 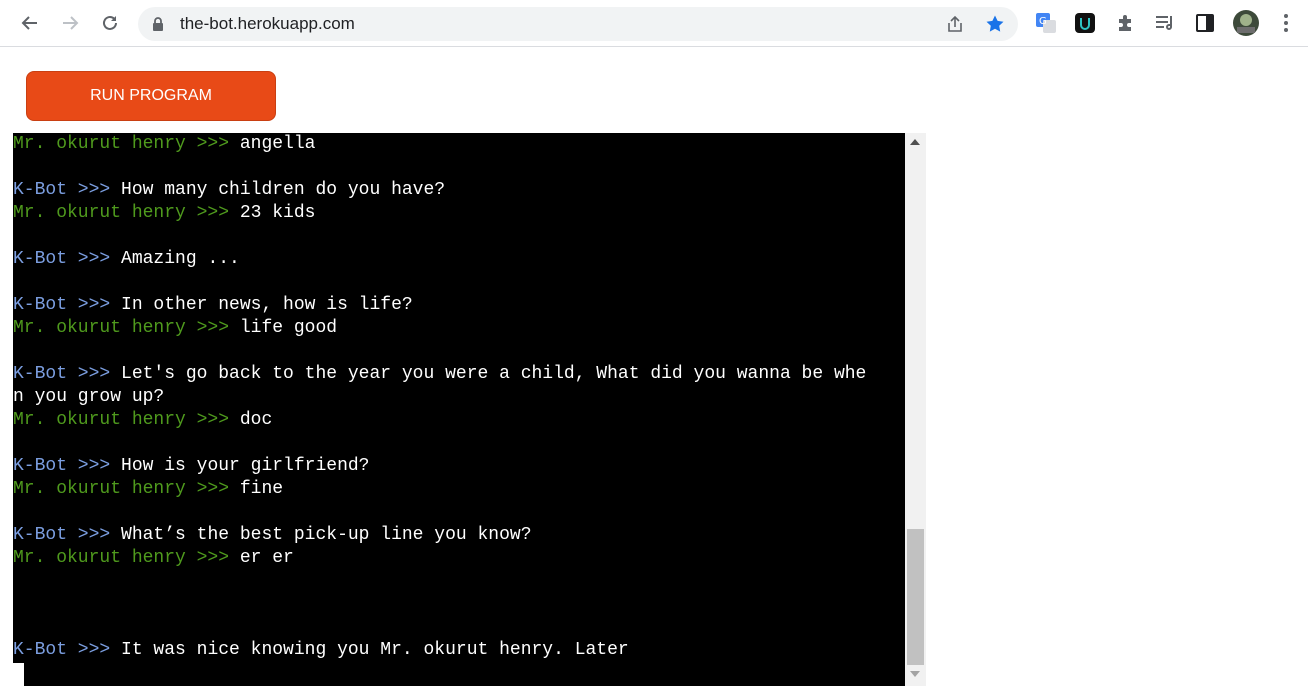 I want to click on svg-text: G, so click(x=1043, y=21).